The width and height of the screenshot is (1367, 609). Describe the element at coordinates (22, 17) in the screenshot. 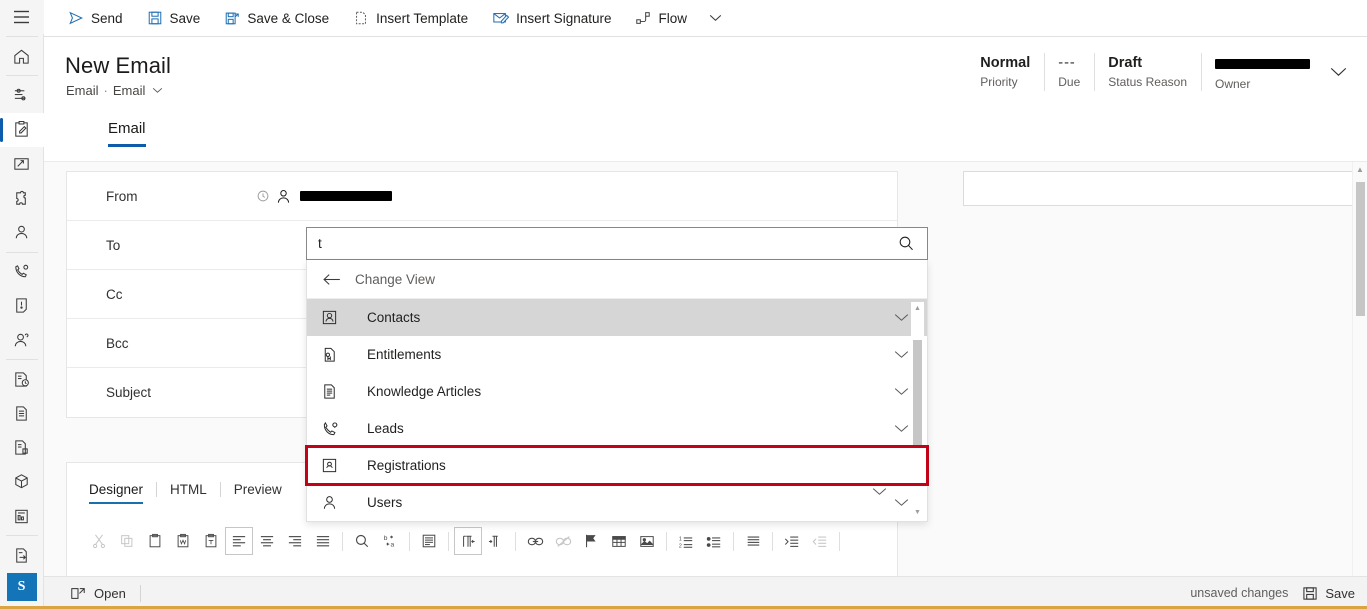

I see `hamburger-menu-icon` at that location.